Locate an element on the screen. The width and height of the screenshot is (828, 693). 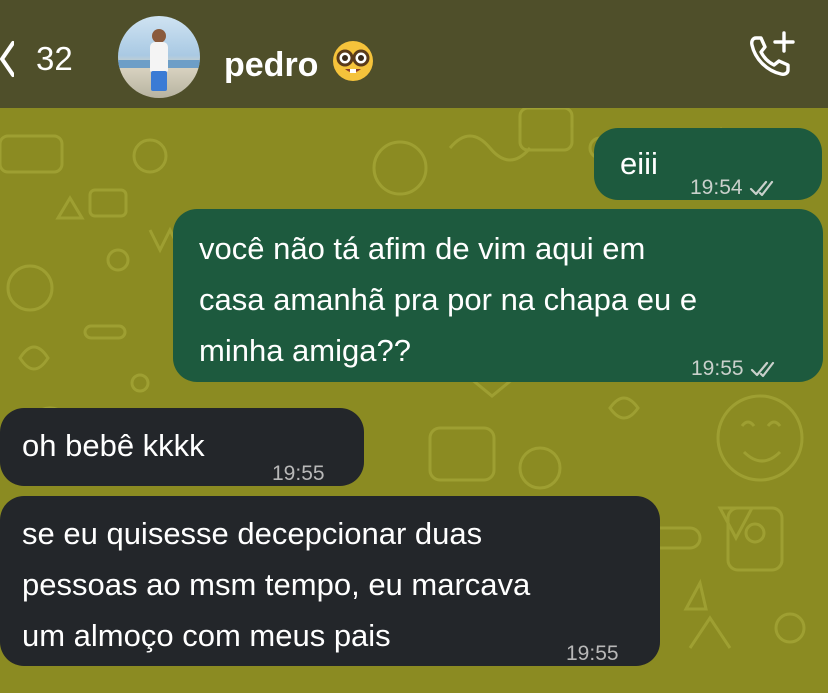
contact-name-button: pedro is located at coordinates (300, 65).